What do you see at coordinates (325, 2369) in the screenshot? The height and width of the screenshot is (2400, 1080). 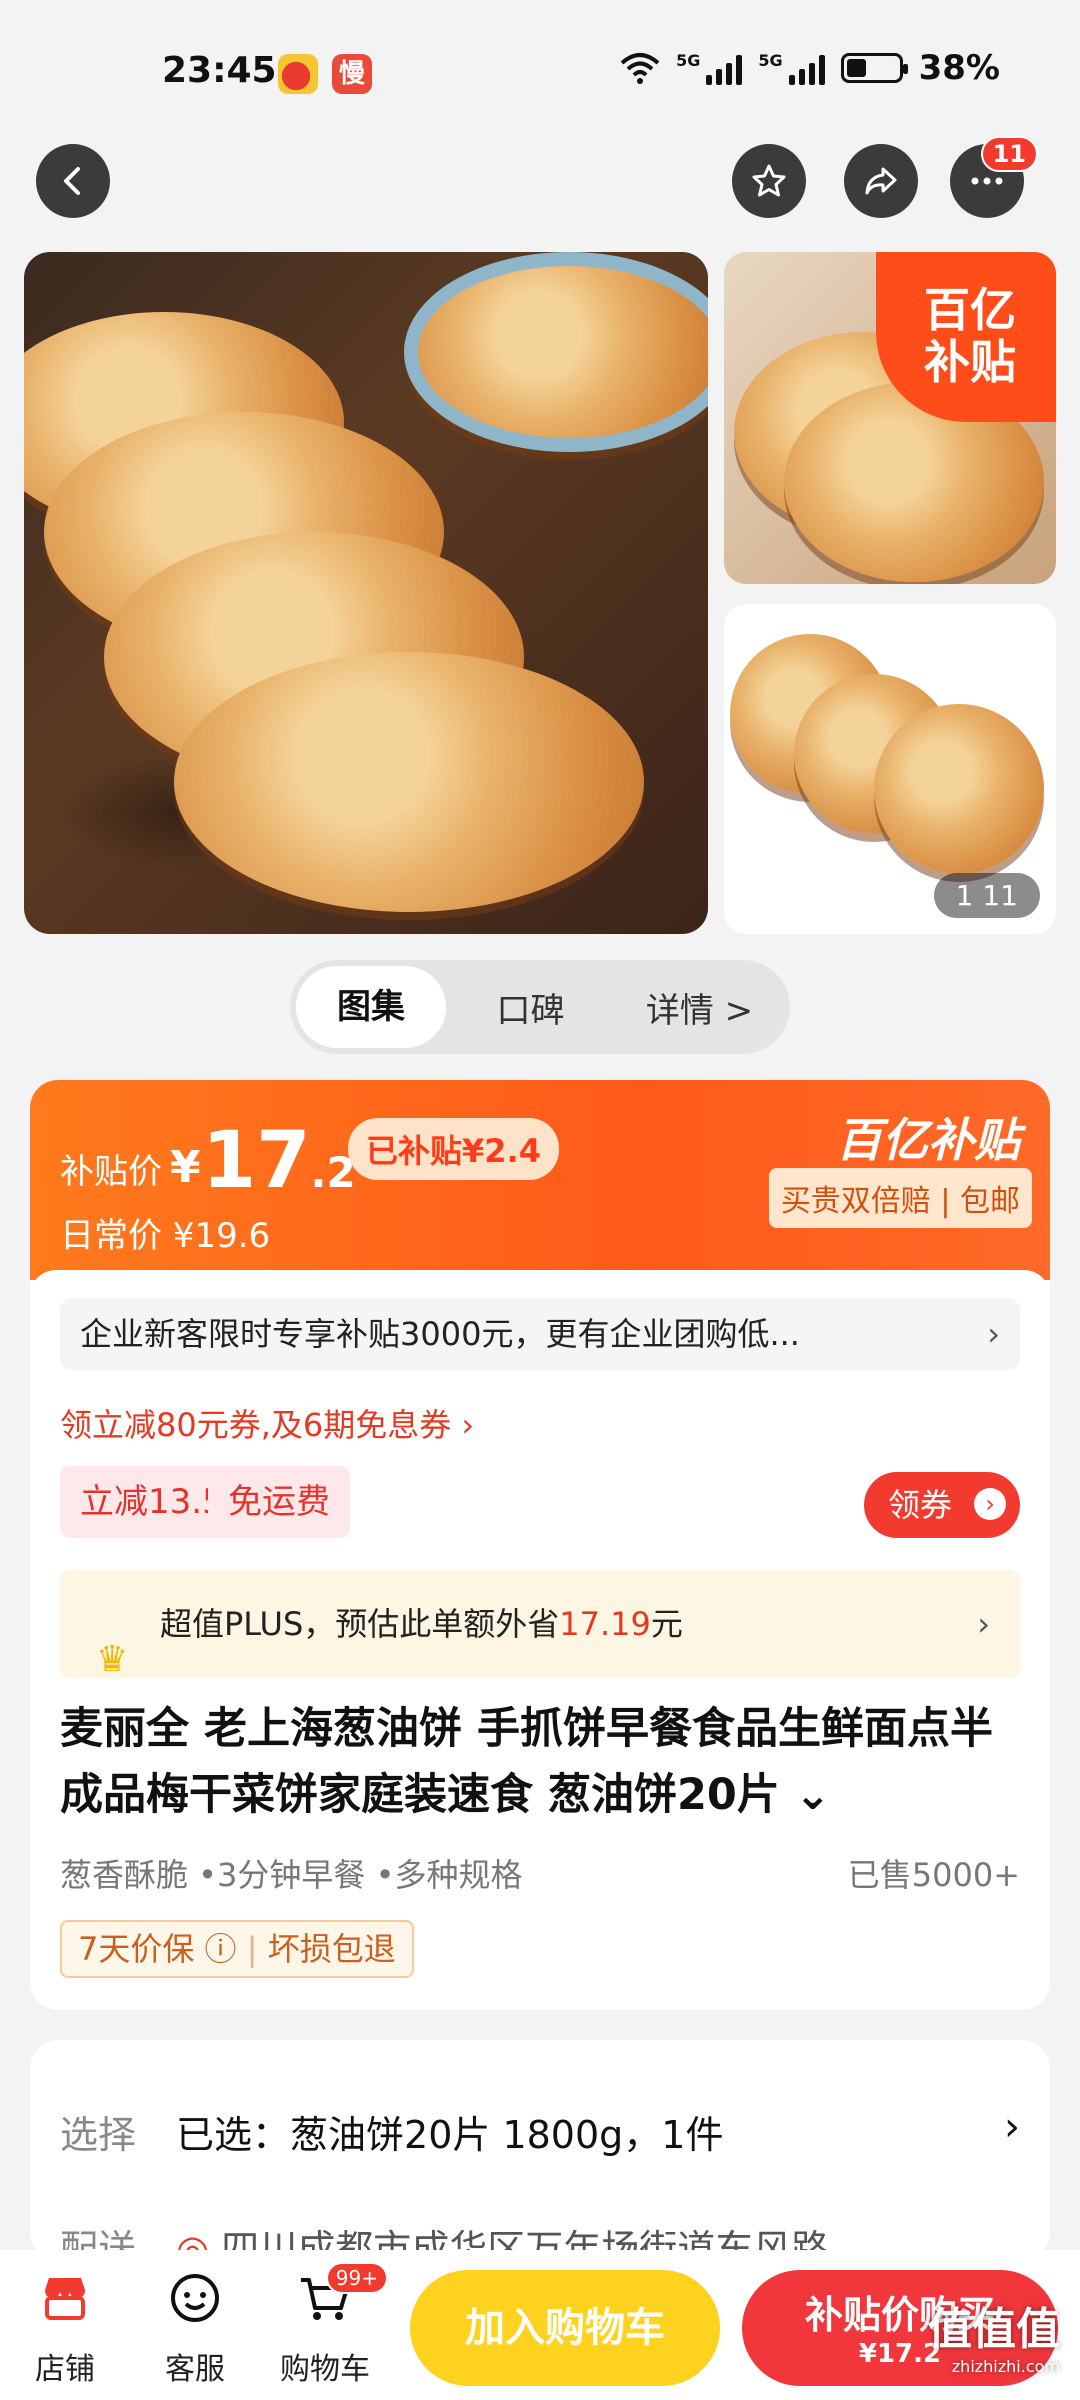 I see `cart-label: 购物车` at bounding box center [325, 2369].